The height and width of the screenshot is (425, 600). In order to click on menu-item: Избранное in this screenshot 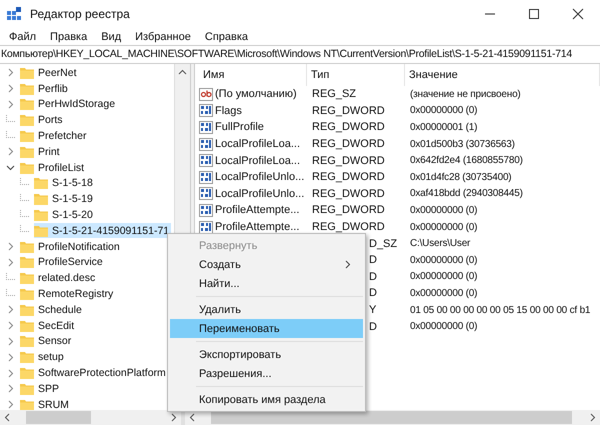, I will do `click(163, 36)`.